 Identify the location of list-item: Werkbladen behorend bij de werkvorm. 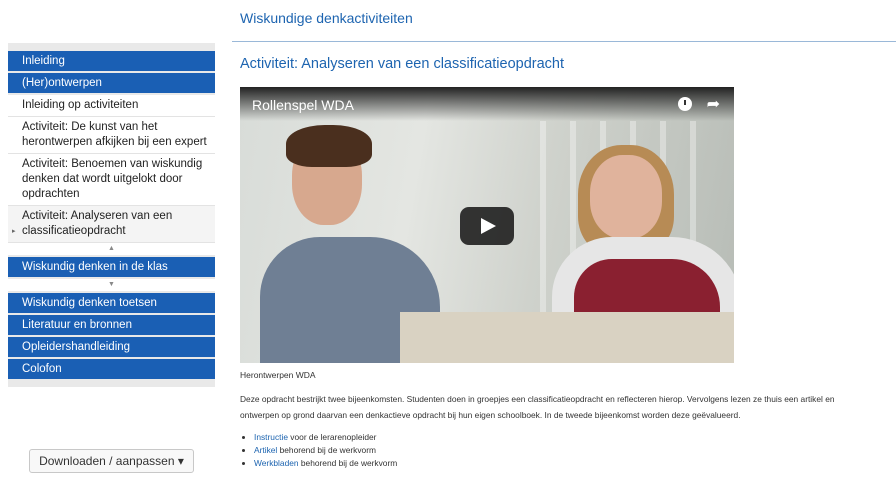
(325, 463).